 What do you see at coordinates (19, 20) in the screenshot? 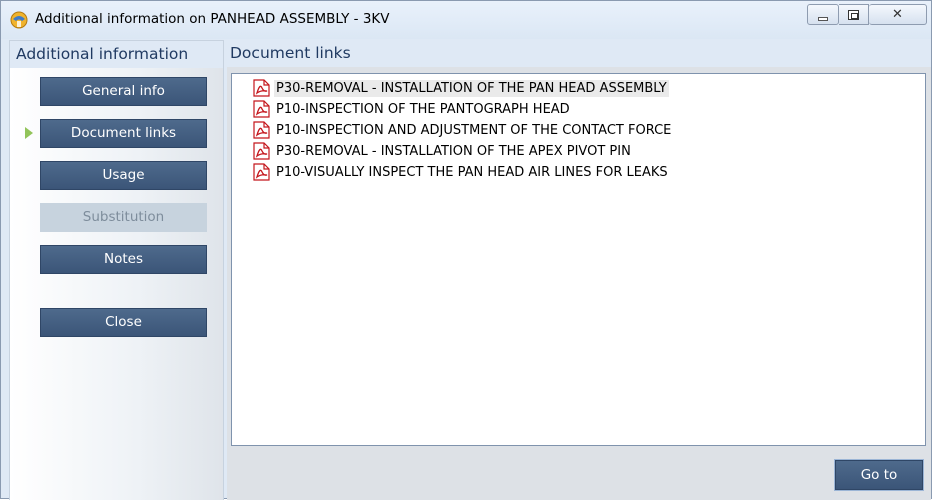
I see `app-icon` at bounding box center [19, 20].